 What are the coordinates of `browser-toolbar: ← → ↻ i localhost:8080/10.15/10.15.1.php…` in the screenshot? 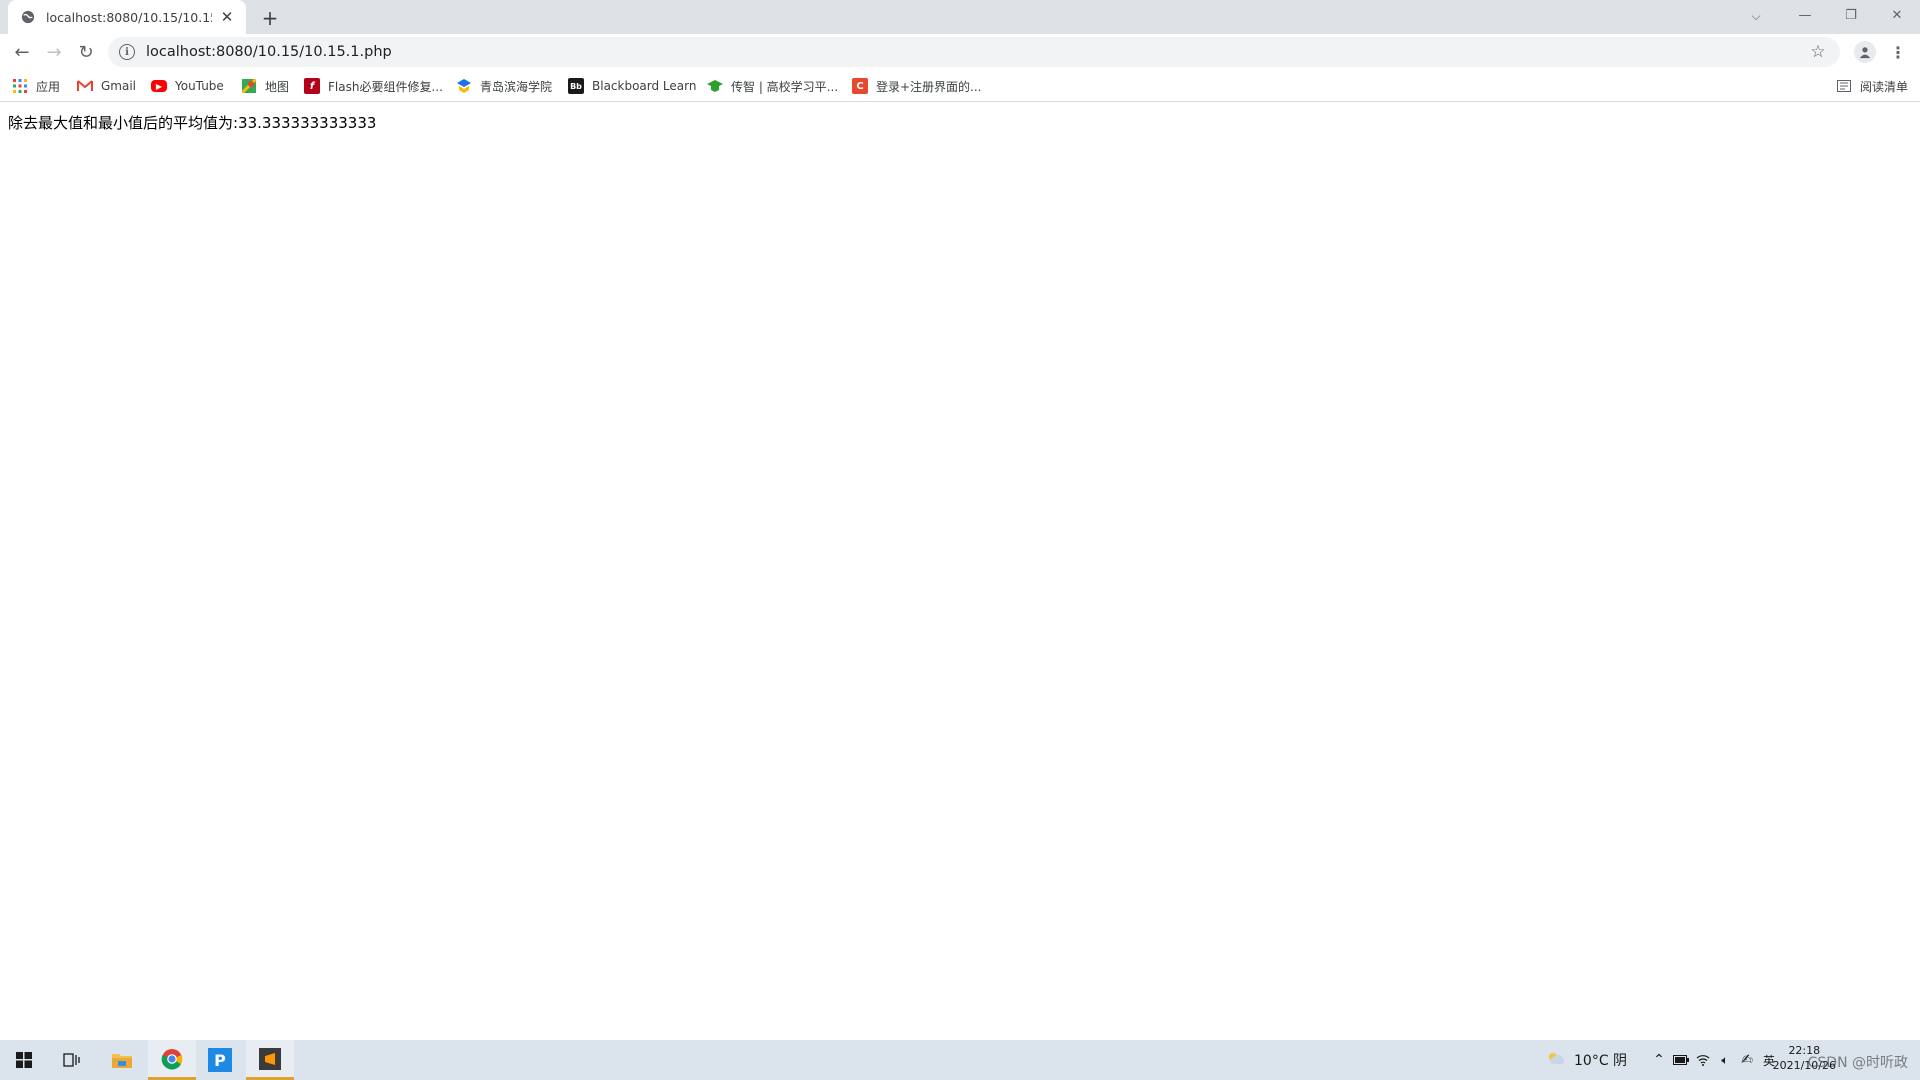 It's located at (960, 52).